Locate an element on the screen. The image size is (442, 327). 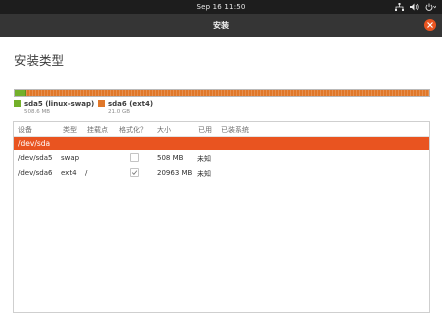
close-button is located at coordinates (430, 25).